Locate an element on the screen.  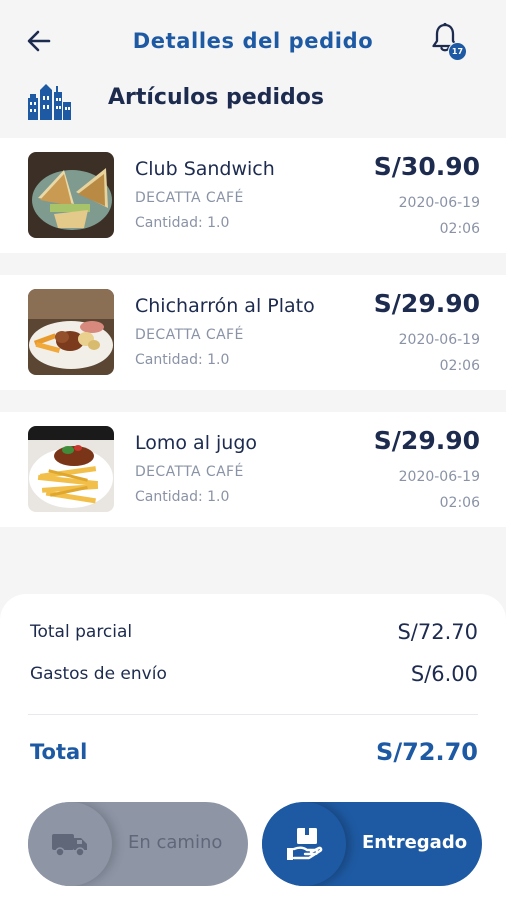
back-button is located at coordinates (39, 41).